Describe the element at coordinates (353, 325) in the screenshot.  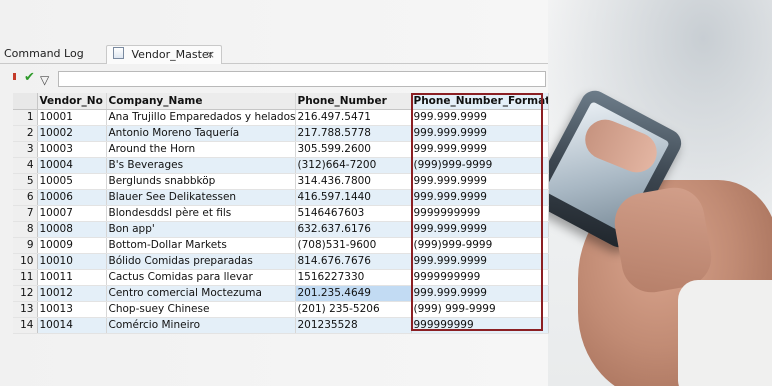
I see `phone-number-cell: 201235528` at that location.